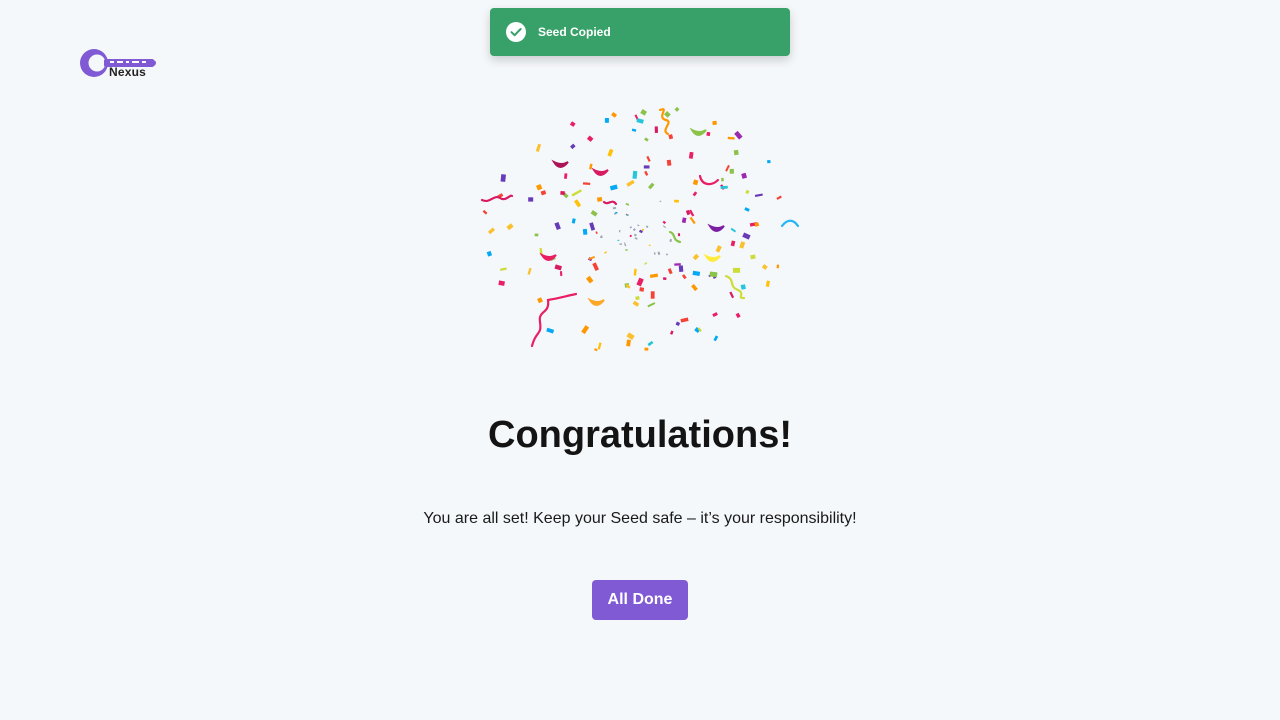  Describe the element at coordinates (640, 32) in the screenshot. I see `toast-notification: Seed Copied` at that location.